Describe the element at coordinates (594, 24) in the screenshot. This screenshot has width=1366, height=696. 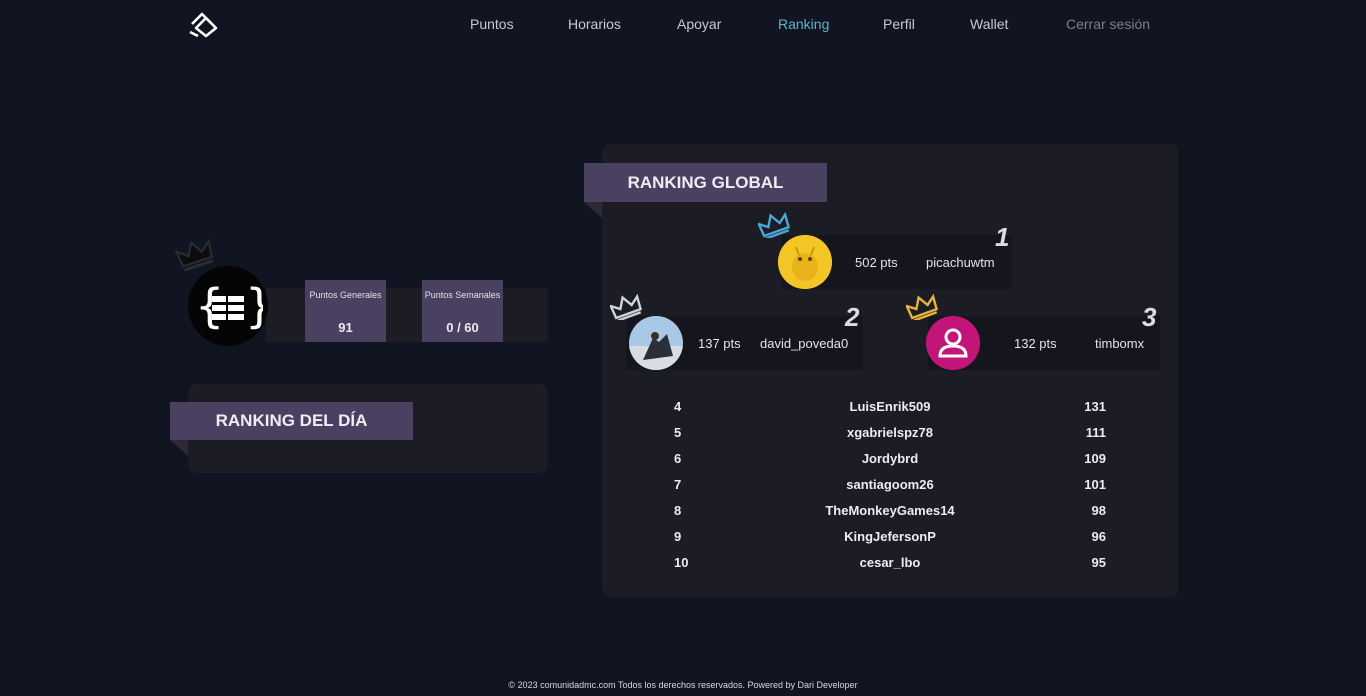
I see `nav-horarios: Horarios` at that location.